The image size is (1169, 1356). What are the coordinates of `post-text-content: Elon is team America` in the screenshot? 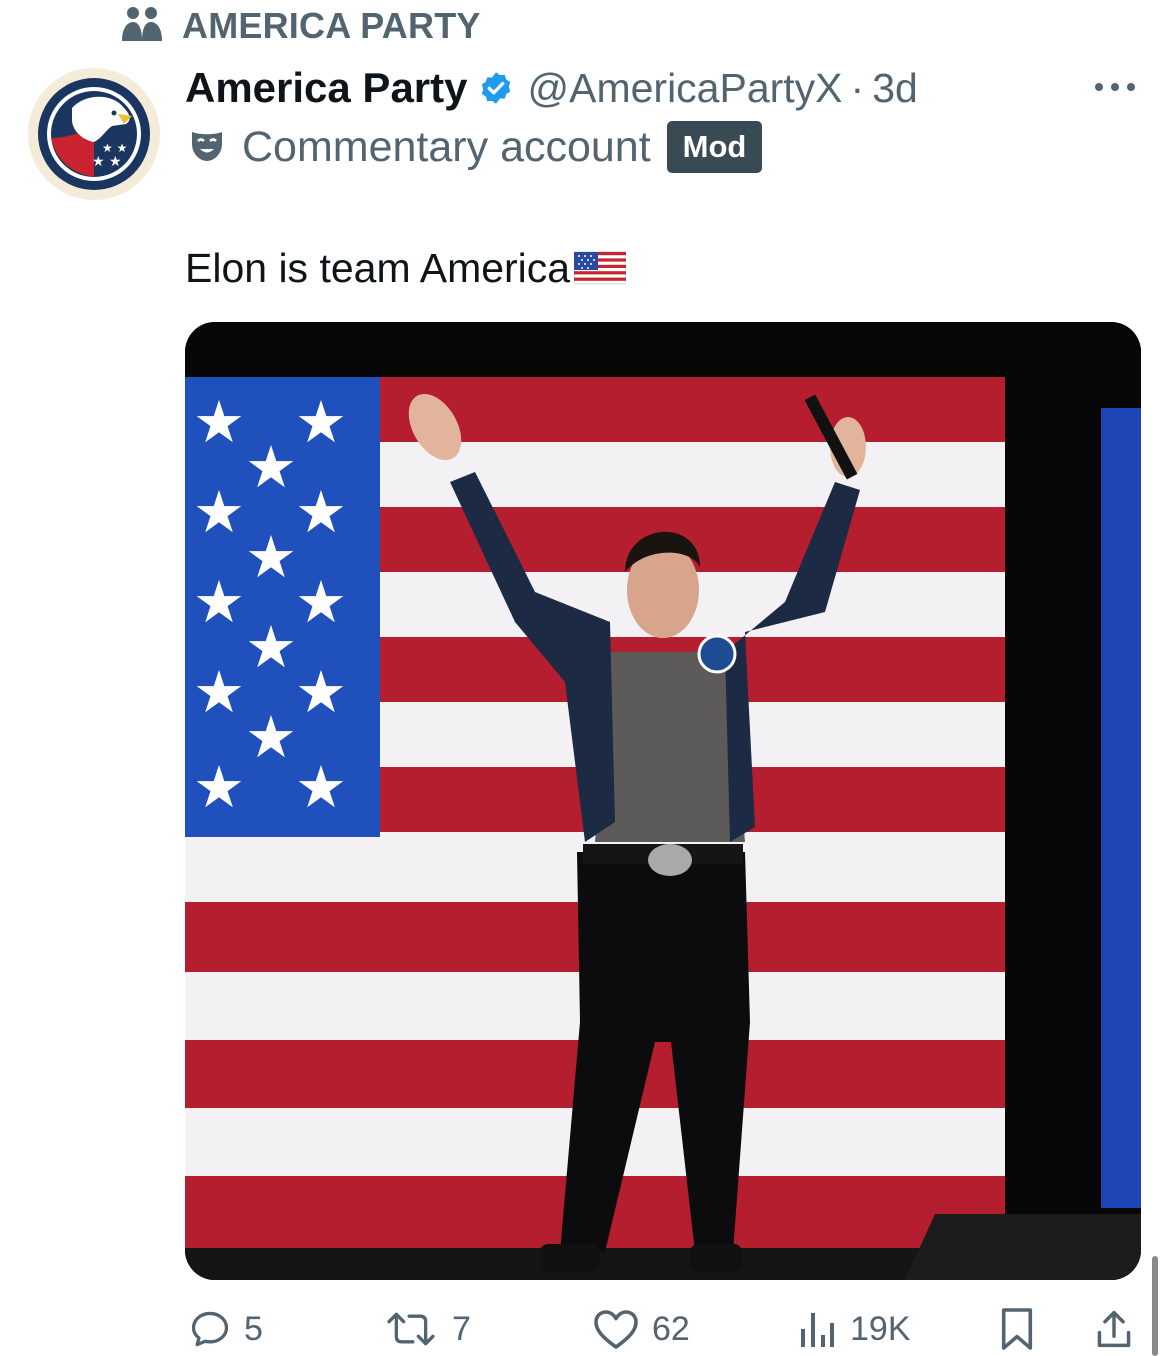 It's located at (378, 267).